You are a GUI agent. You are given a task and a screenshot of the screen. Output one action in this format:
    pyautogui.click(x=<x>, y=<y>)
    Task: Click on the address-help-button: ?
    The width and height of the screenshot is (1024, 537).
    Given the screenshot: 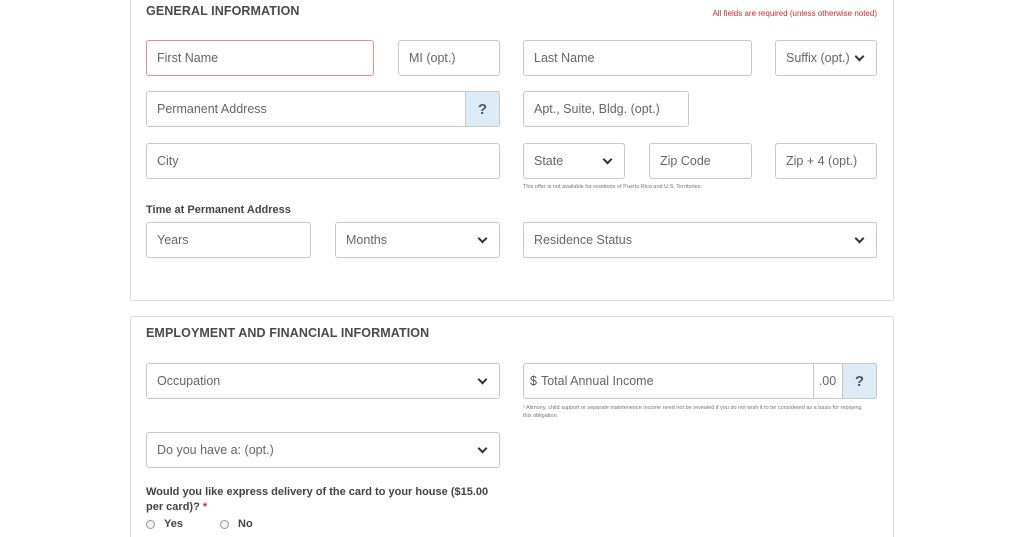 What is the action you would take?
    pyautogui.click(x=482, y=109)
    